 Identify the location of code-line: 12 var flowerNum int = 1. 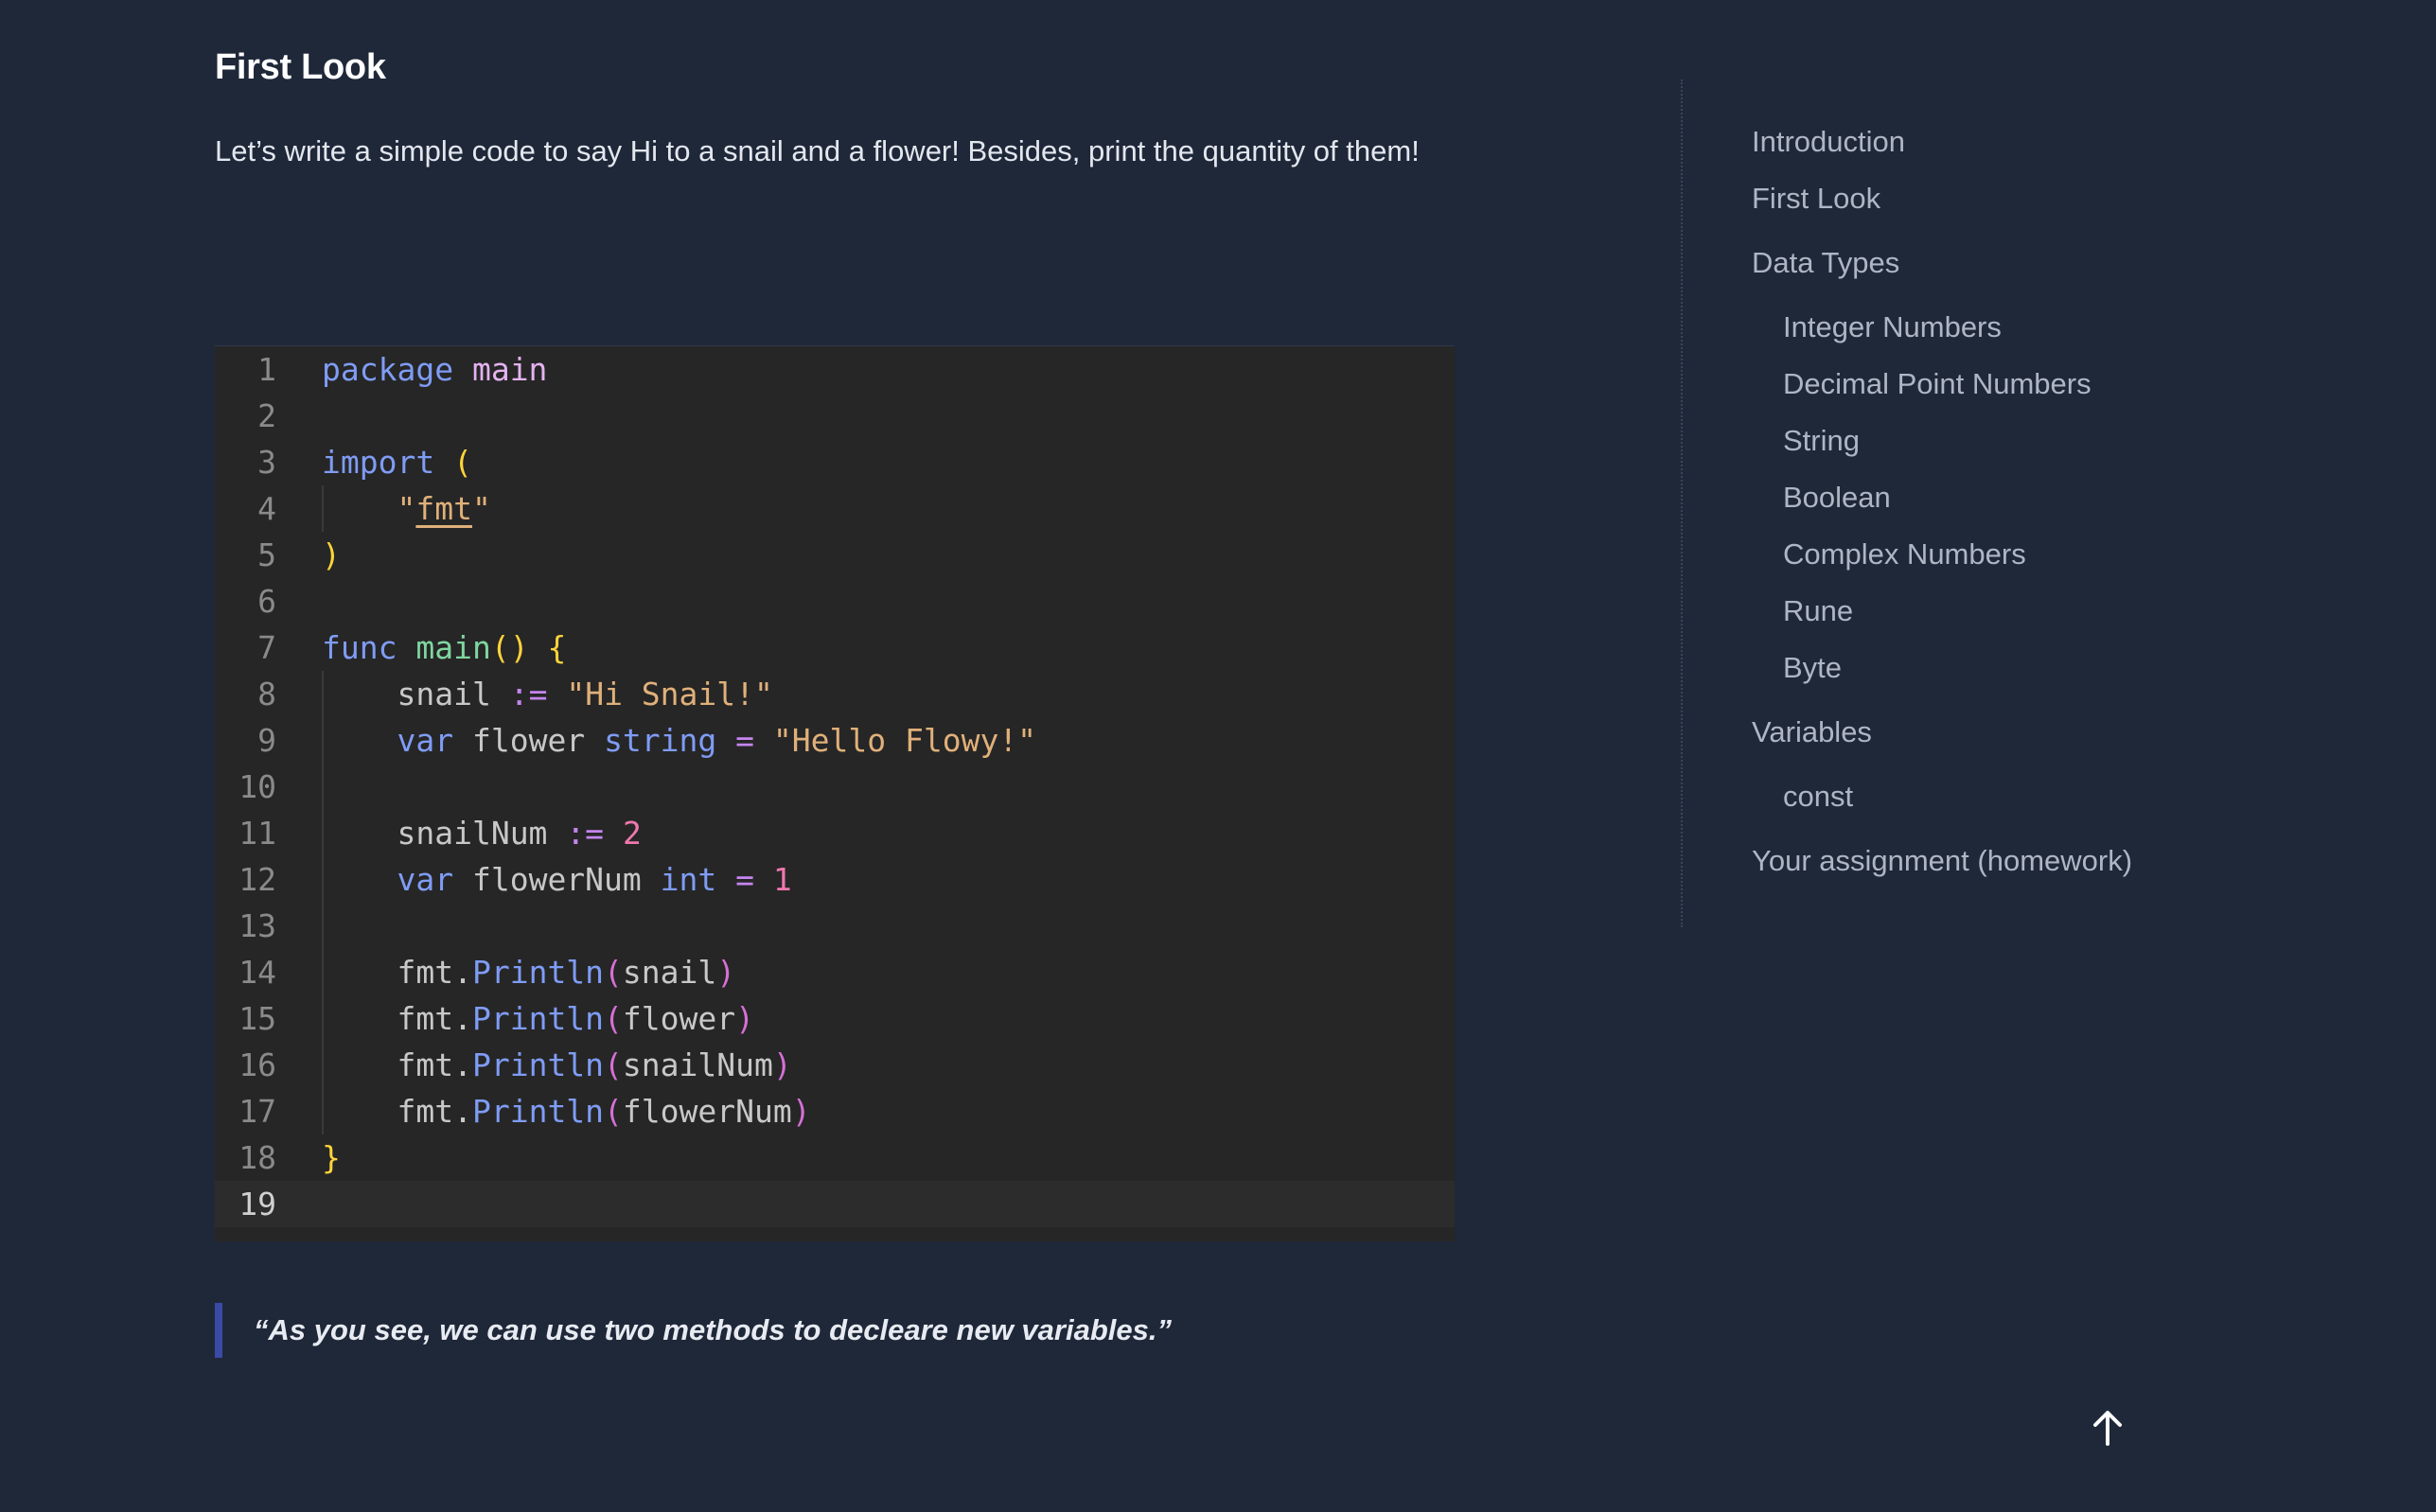
(835, 879).